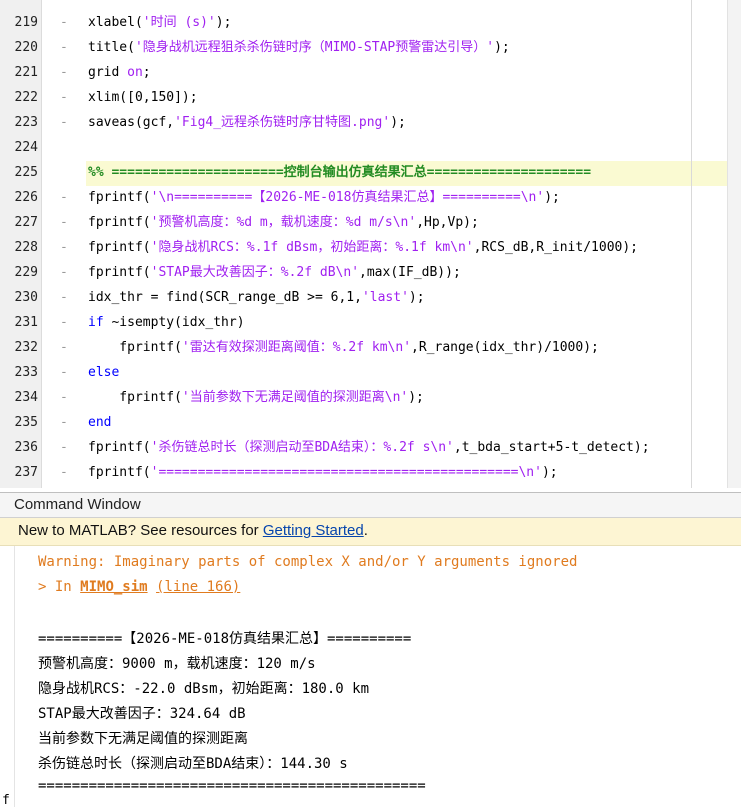 The height and width of the screenshot is (808, 741). Describe the element at coordinates (247, 122) in the screenshot. I see `code-text: saveas(gcf,'Fig4_远程杀伤链时序甘特图.png');` at that location.